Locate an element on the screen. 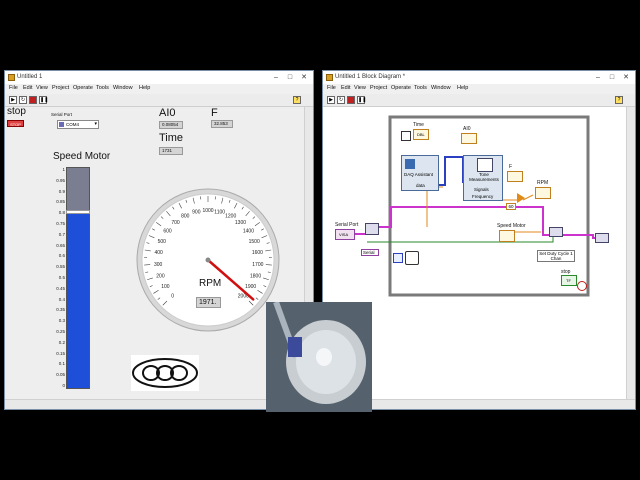  speed-scale-tick-label: 0.6 is located at coordinates (61, 256).